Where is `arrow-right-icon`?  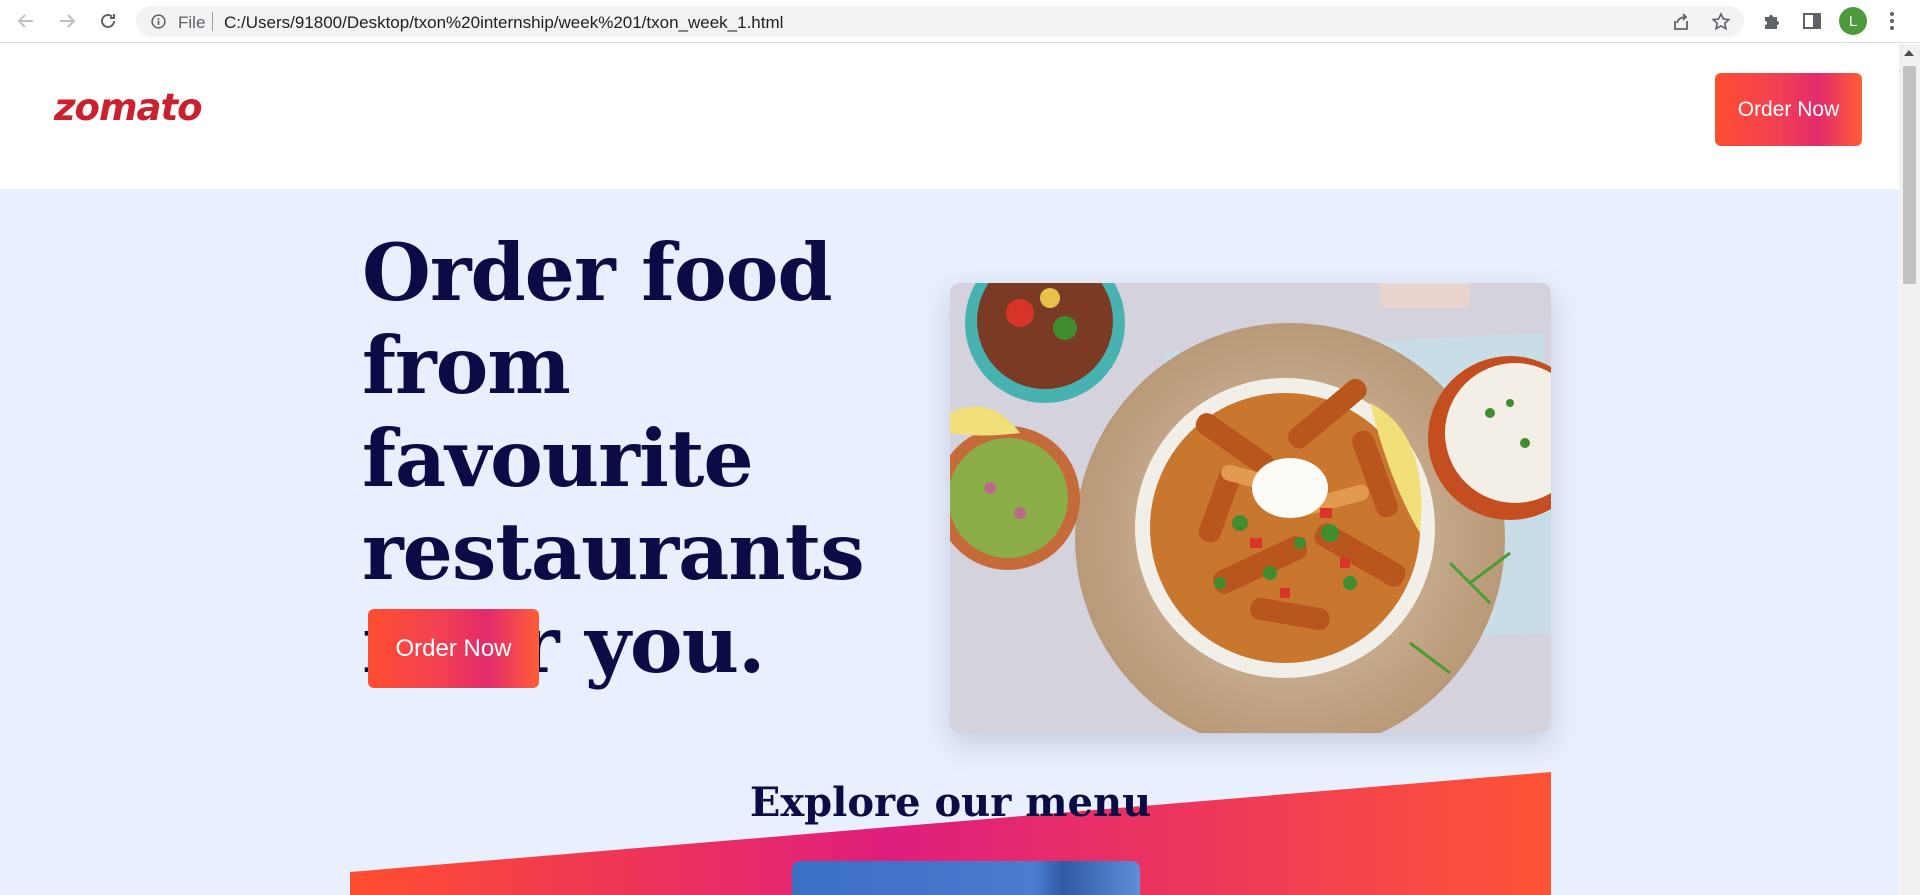
arrow-right-icon is located at coordinates (68, 21).